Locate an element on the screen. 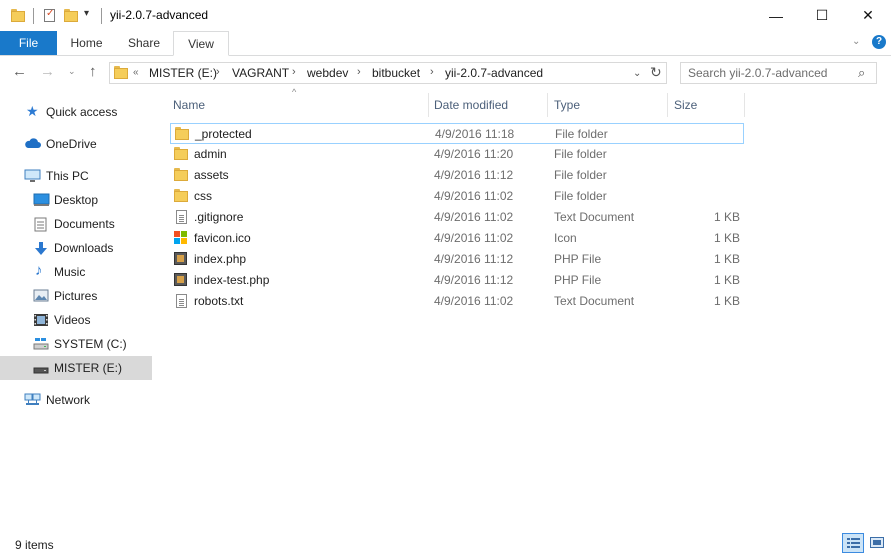  file-row: css 4/9/2016 11:02 File folder is located at coordinates (457, 196).